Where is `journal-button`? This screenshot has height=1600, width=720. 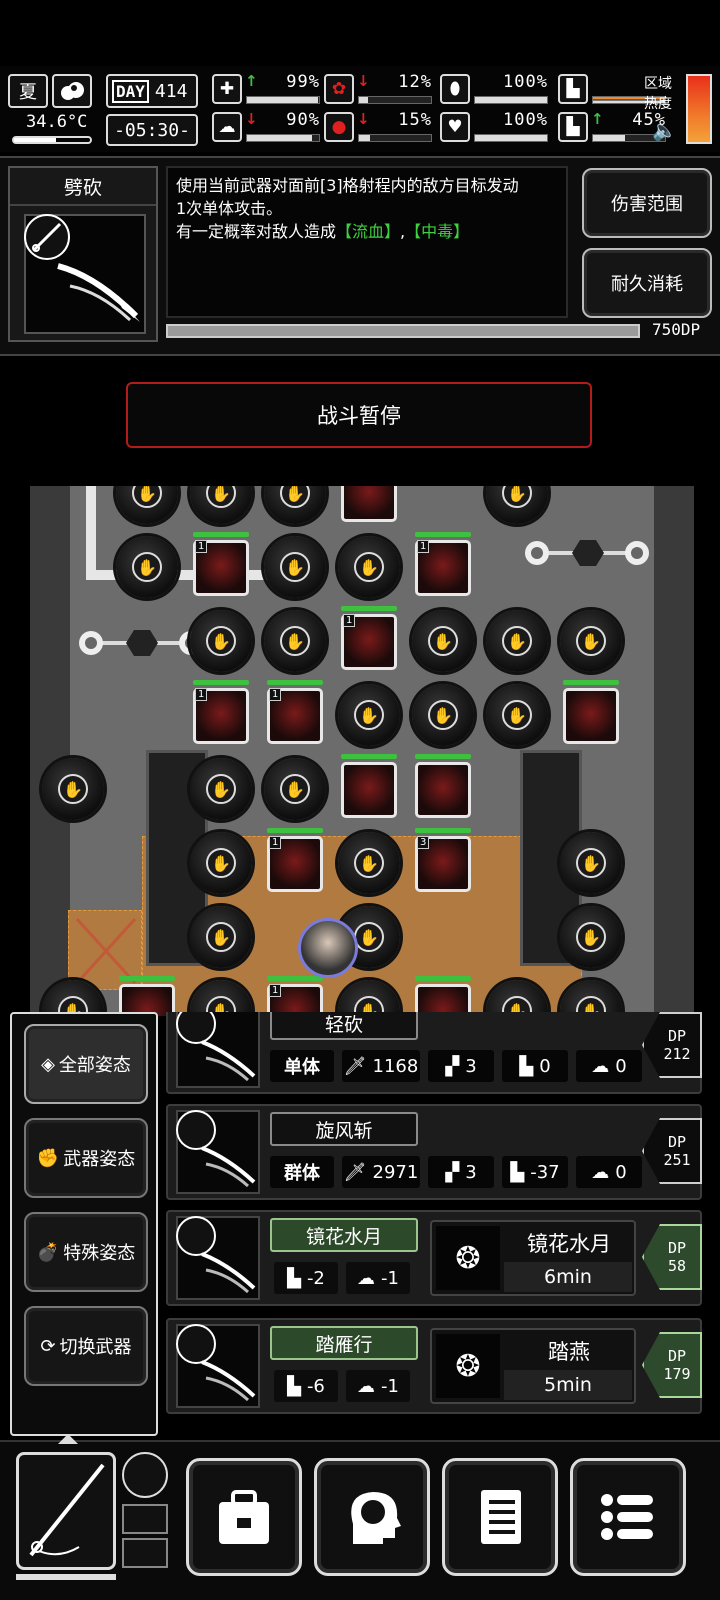 journal-button is located at coordinates (500, 1517).